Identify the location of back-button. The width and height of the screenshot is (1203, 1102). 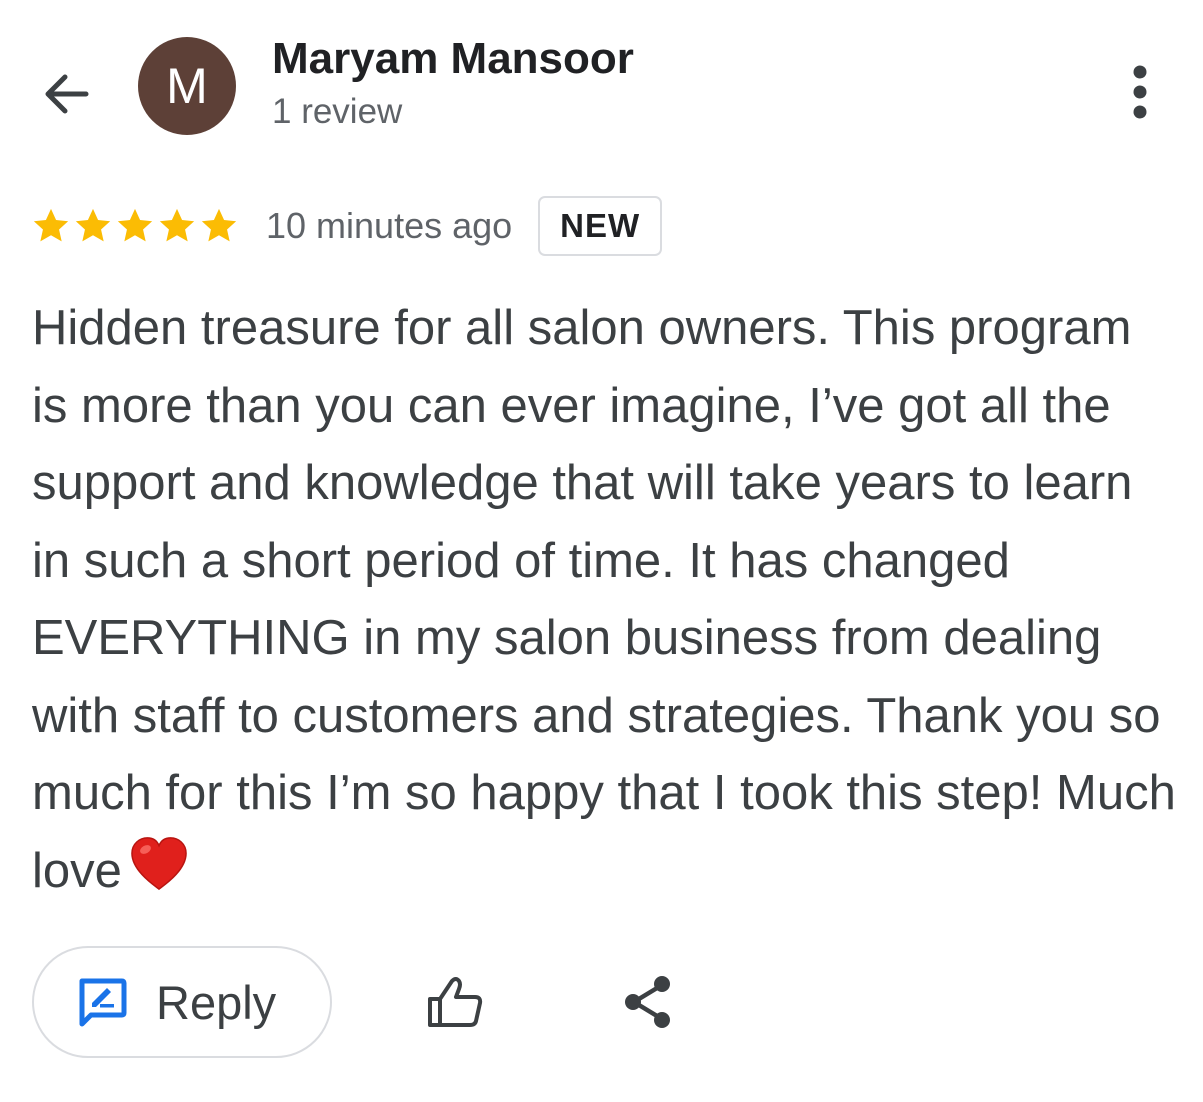
(66, 94).